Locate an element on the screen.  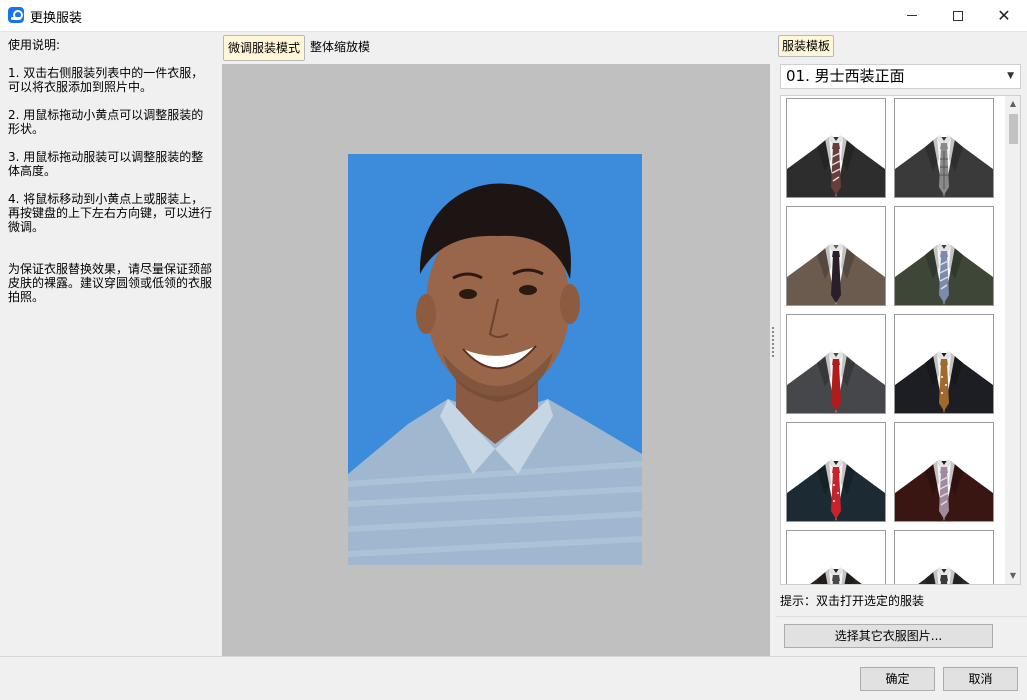
help-item: 4. 将鼠标移动到小黄点上或服装上， 再按键盘的上下左右方向键，可以进行 微调。 is located at coordinates (110, 213).